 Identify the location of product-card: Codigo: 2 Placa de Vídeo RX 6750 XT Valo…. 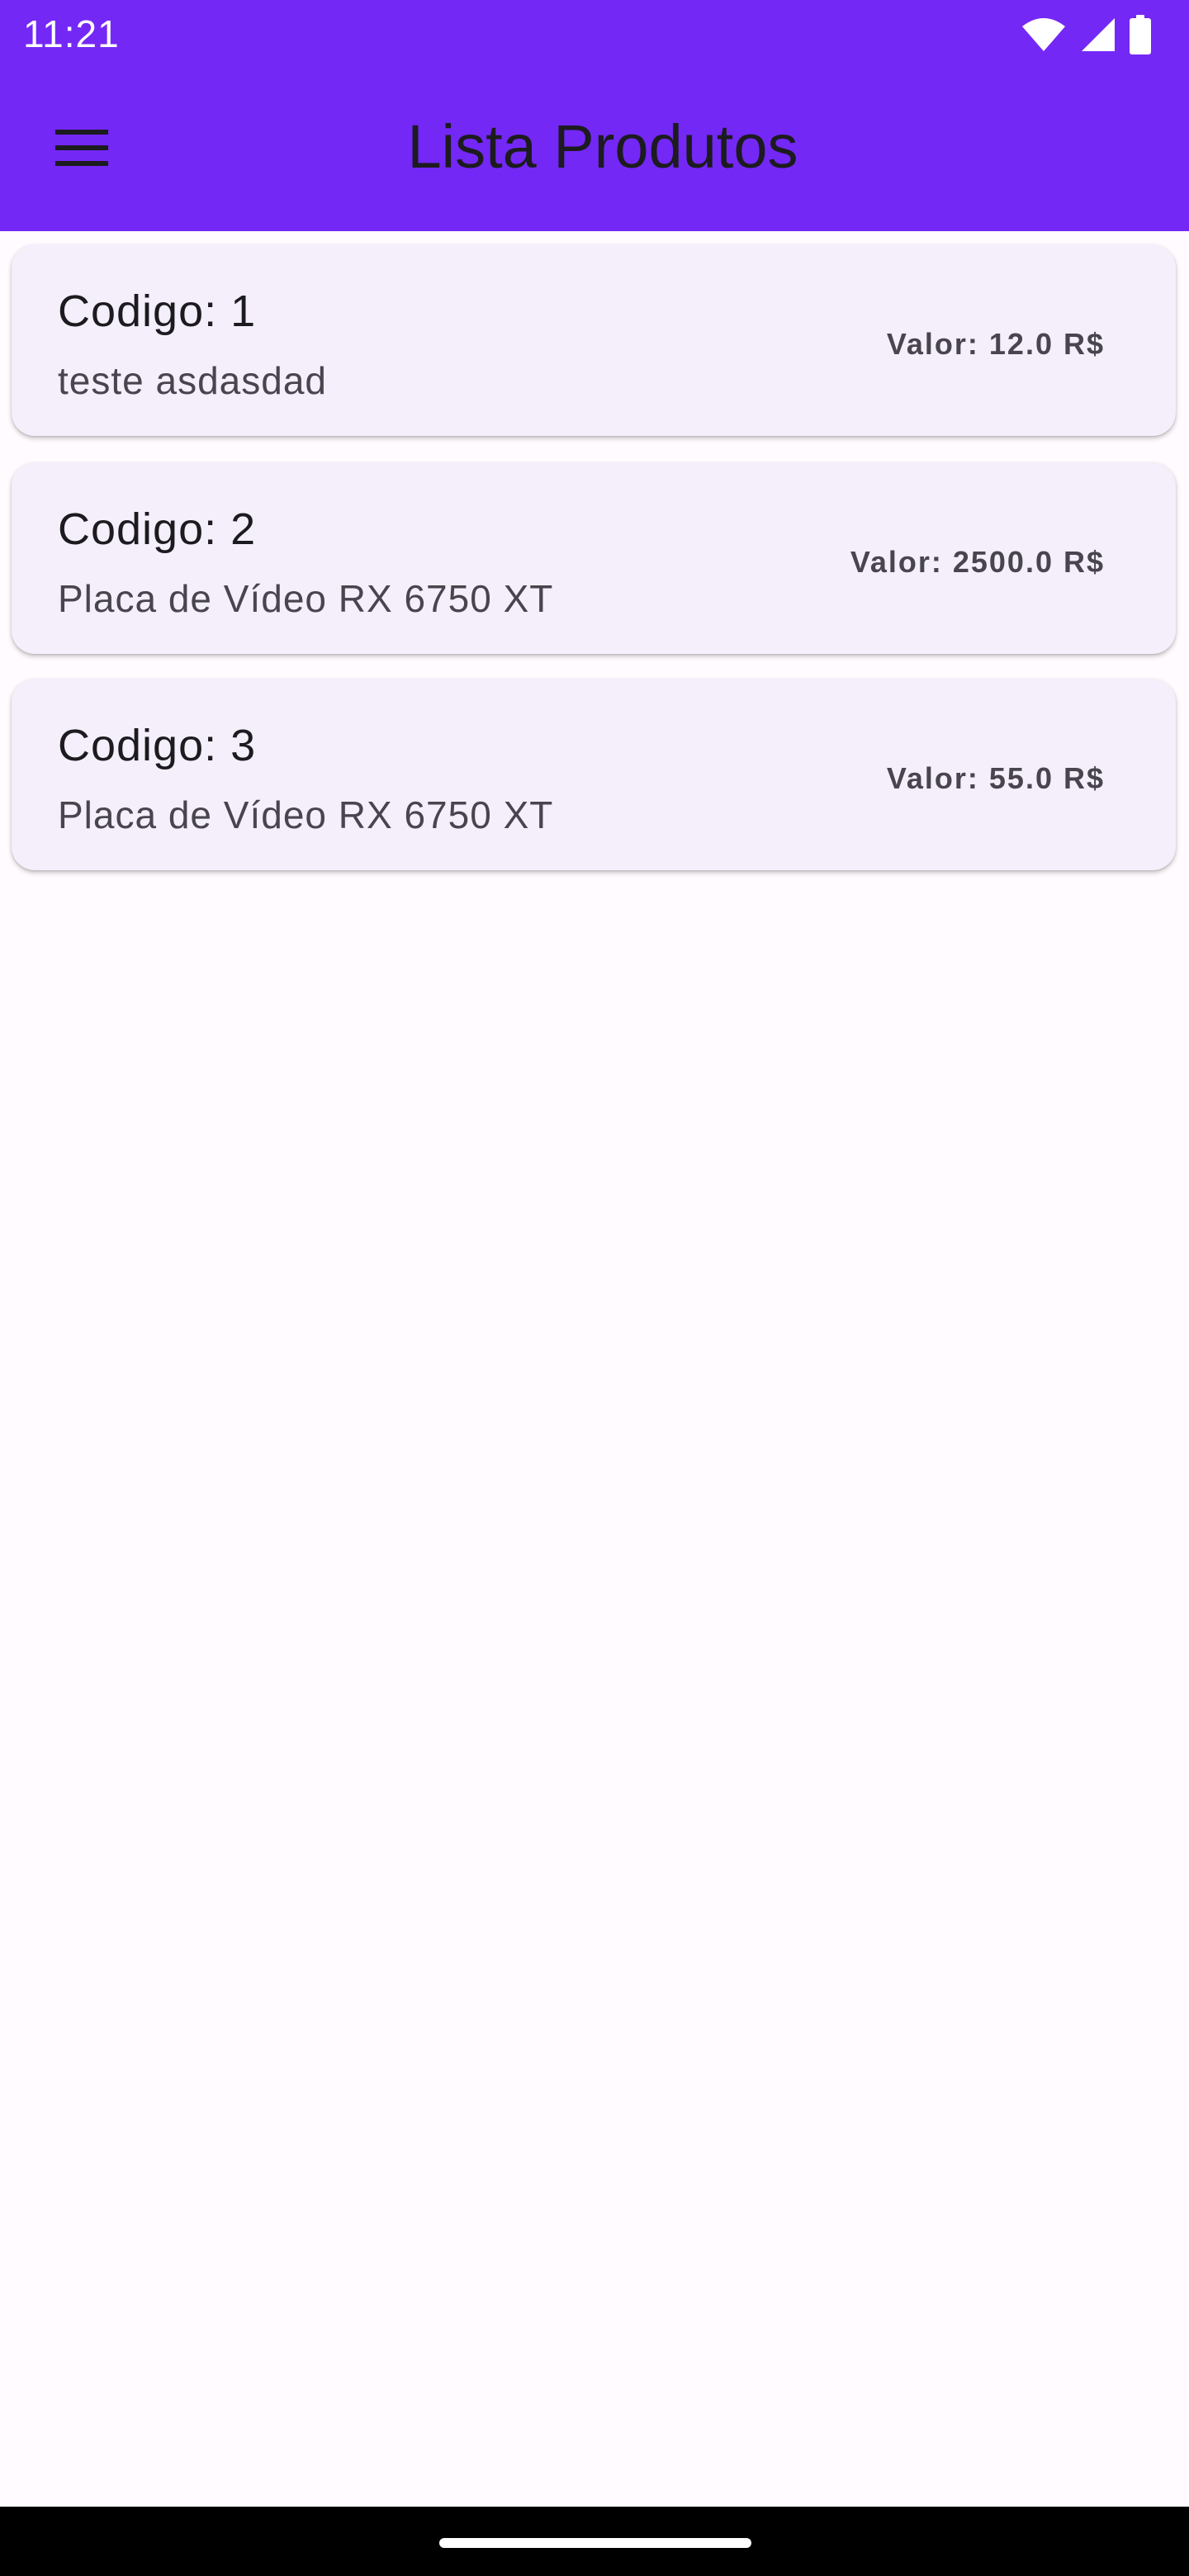
(594, 558).